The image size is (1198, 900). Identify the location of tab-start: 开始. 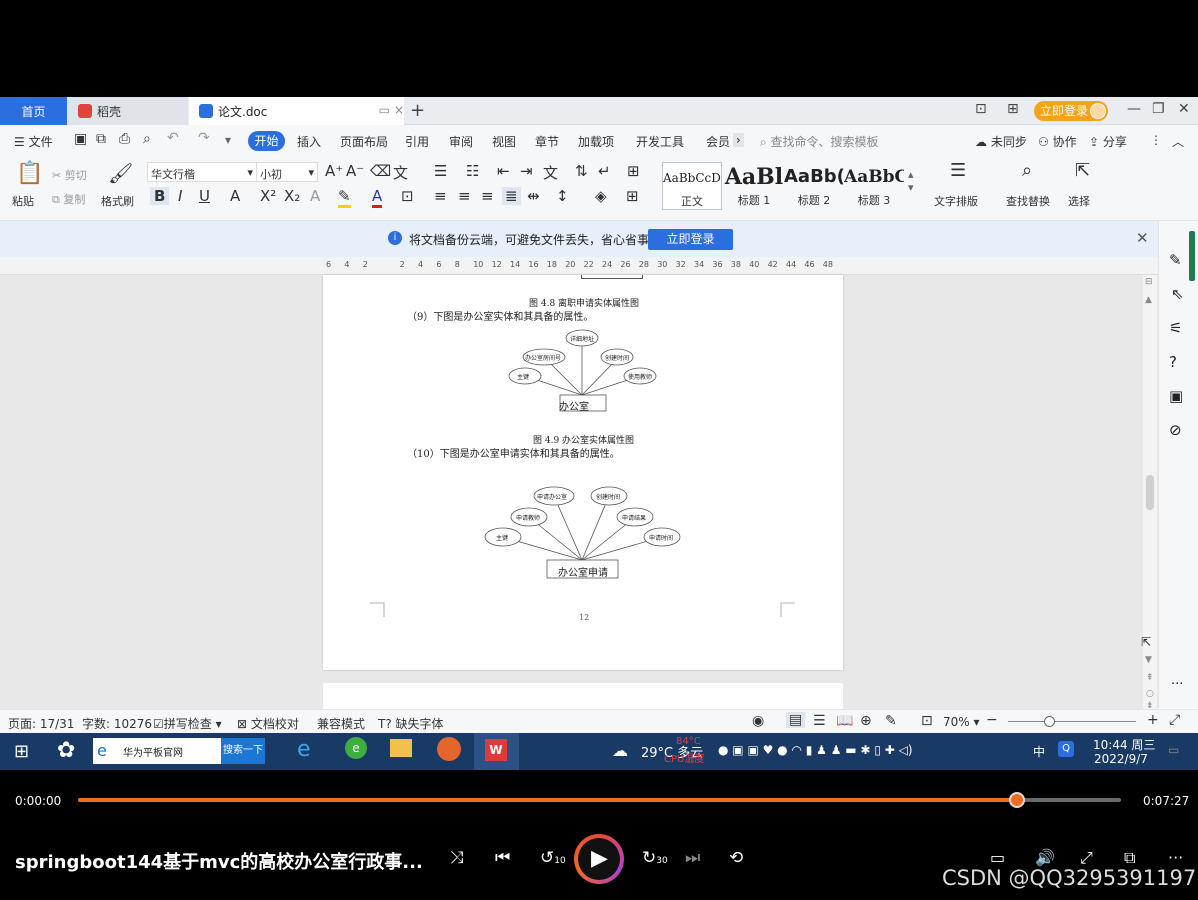
(266, 141).